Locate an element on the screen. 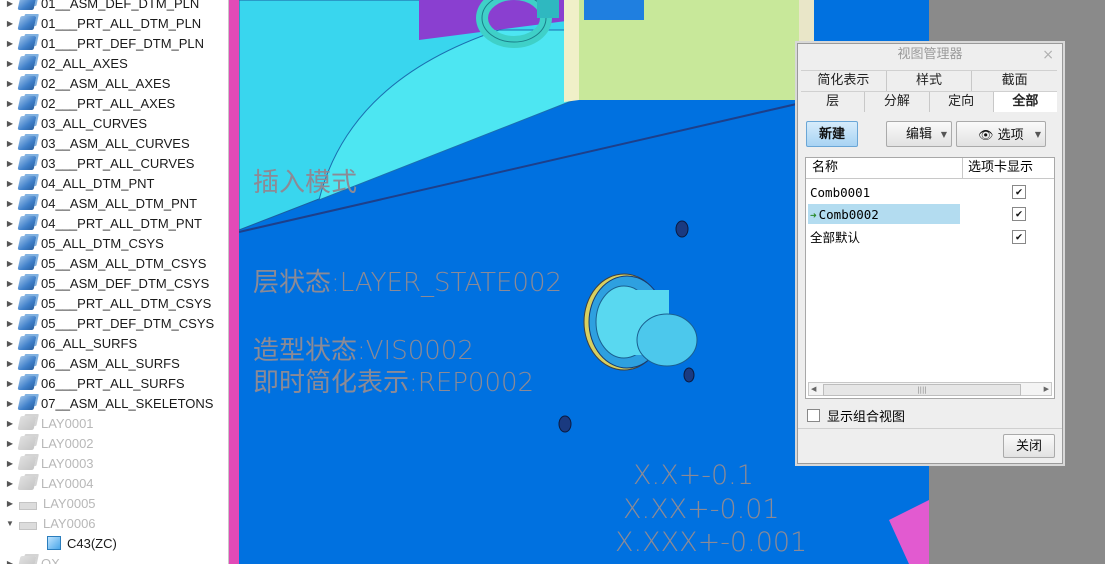 Image resolution: width=1105 pixels, height=564 pixels. horizontal-scrollbar: ◀ |||| ▶ is located at coordinates (930, 389).